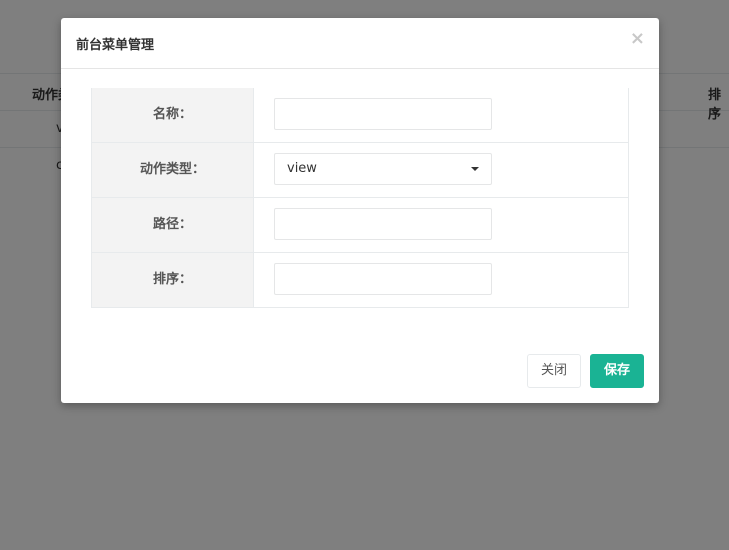 The height and width of the screenshot is (550, 729). Describe the element at coordinates (383, 169) in the screenshot. I see `action-type-select: view` at that location.